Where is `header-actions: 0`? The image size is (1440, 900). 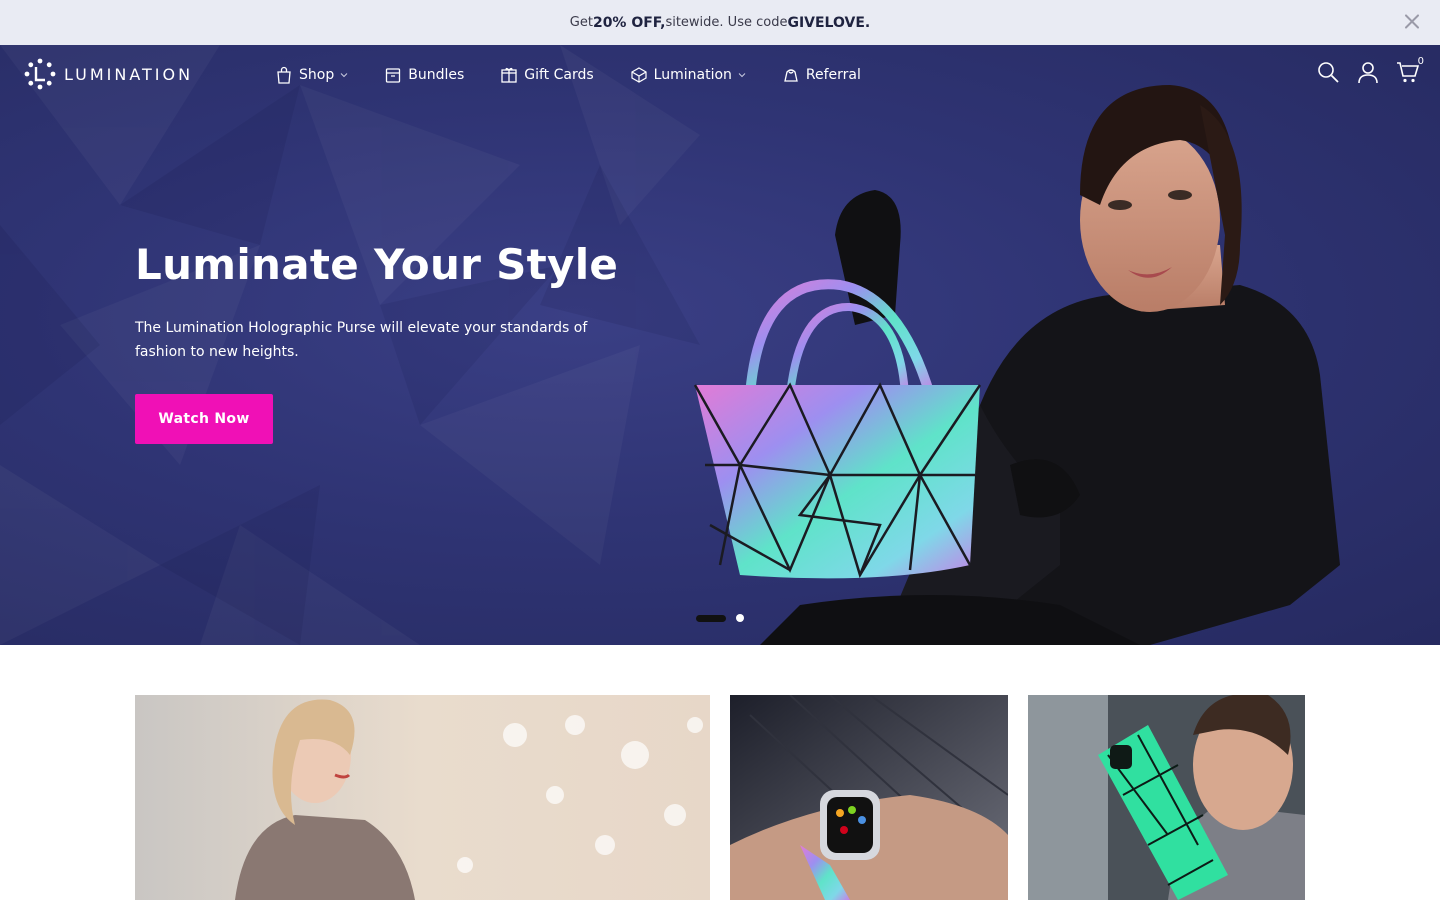
header-actions: 0 is located at coordinates (1370, 70).